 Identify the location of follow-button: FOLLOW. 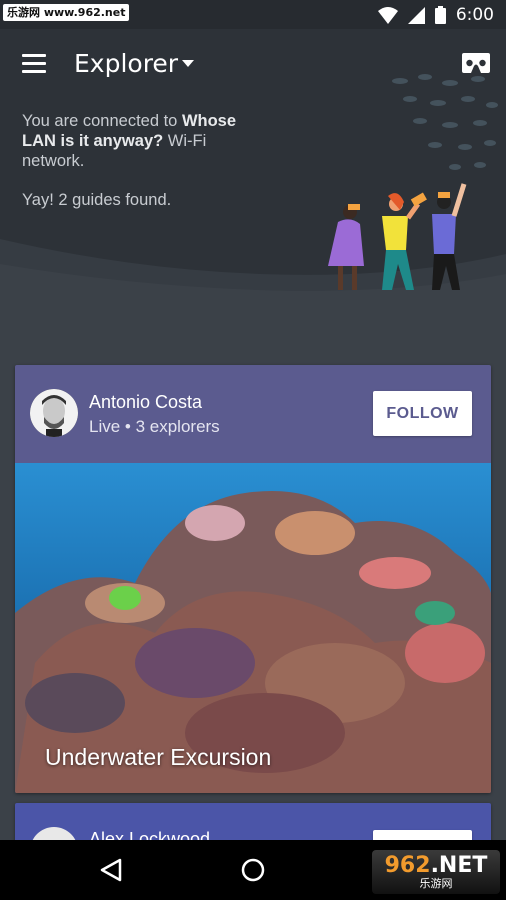
(422, 413).